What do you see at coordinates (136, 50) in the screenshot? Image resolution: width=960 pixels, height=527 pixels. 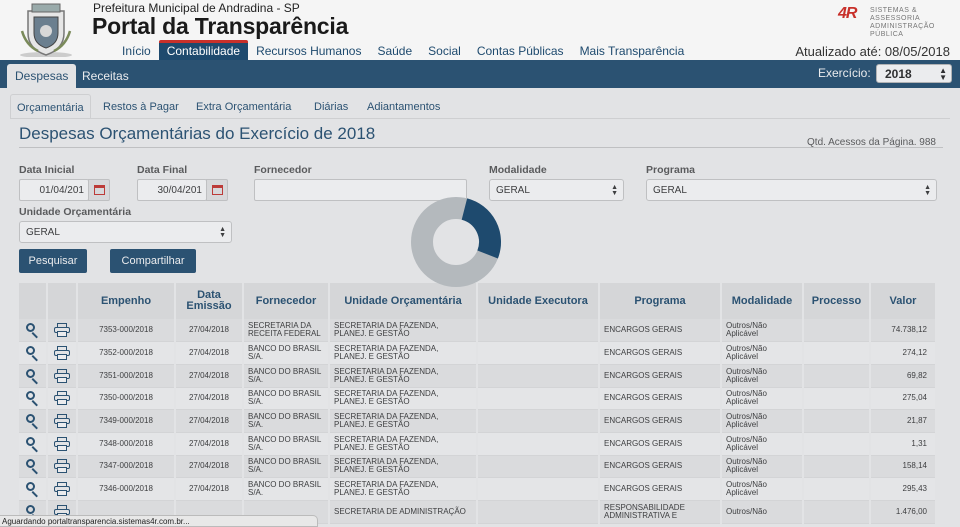 I see `nav-inicio: Início` at bounding box center [136, 50].